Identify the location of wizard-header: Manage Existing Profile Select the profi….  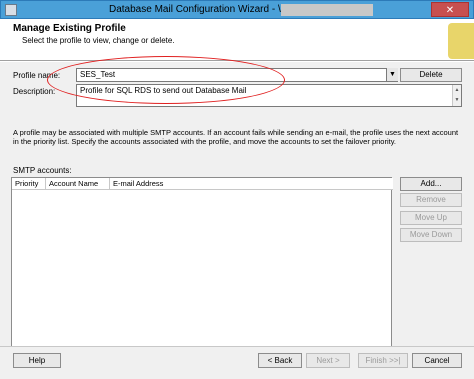
(237, 40).